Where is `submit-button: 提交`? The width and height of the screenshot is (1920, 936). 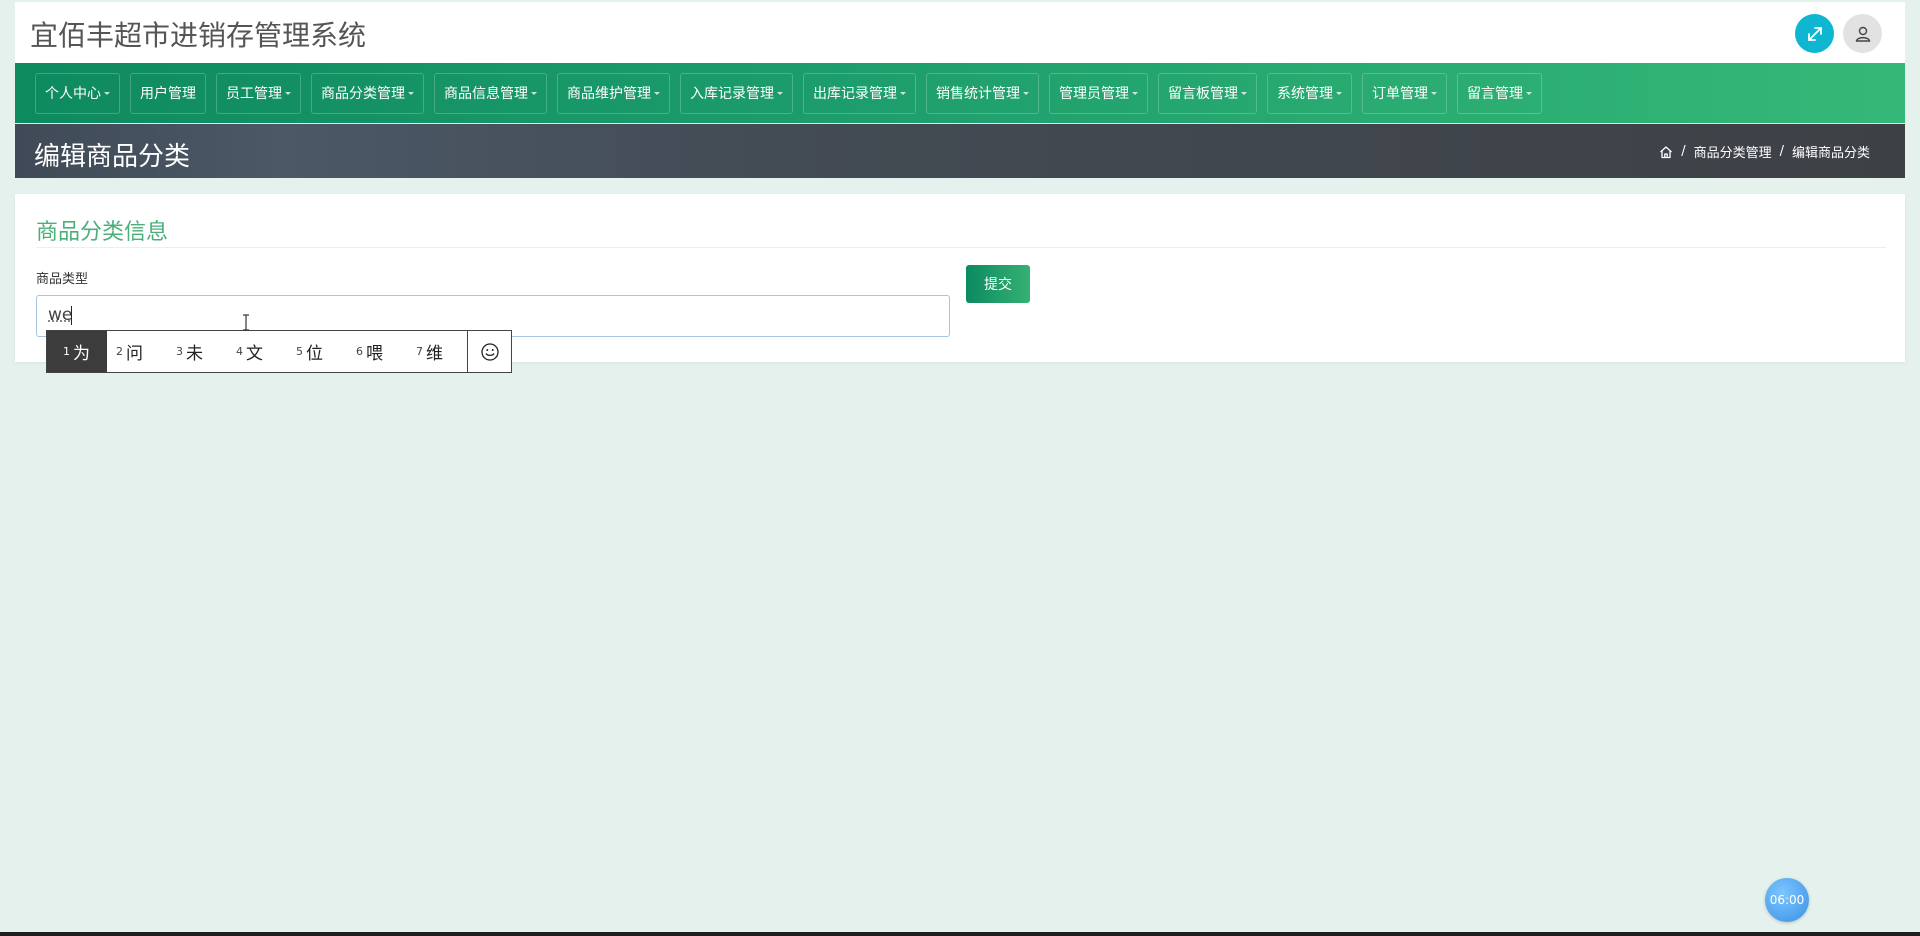 submit-button: 提交 is located at coordinates (998, 284).